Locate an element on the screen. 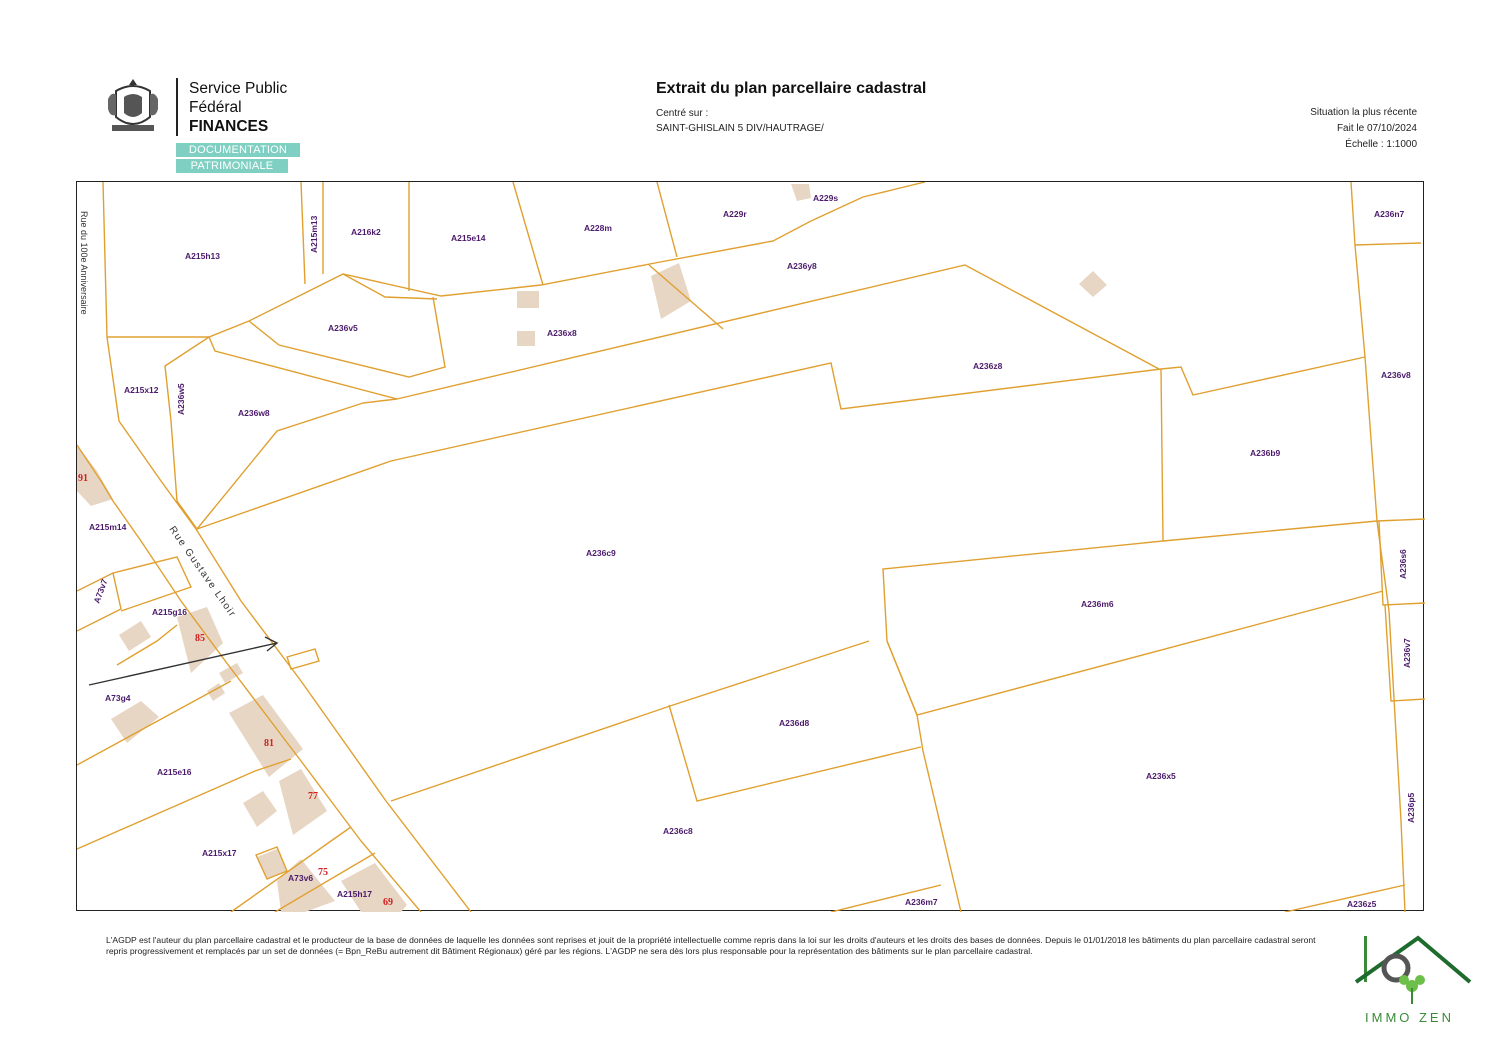 This screenshot has width=1500, height=1061. parcel-label: A73g4 is located at coordinates (118, 698).